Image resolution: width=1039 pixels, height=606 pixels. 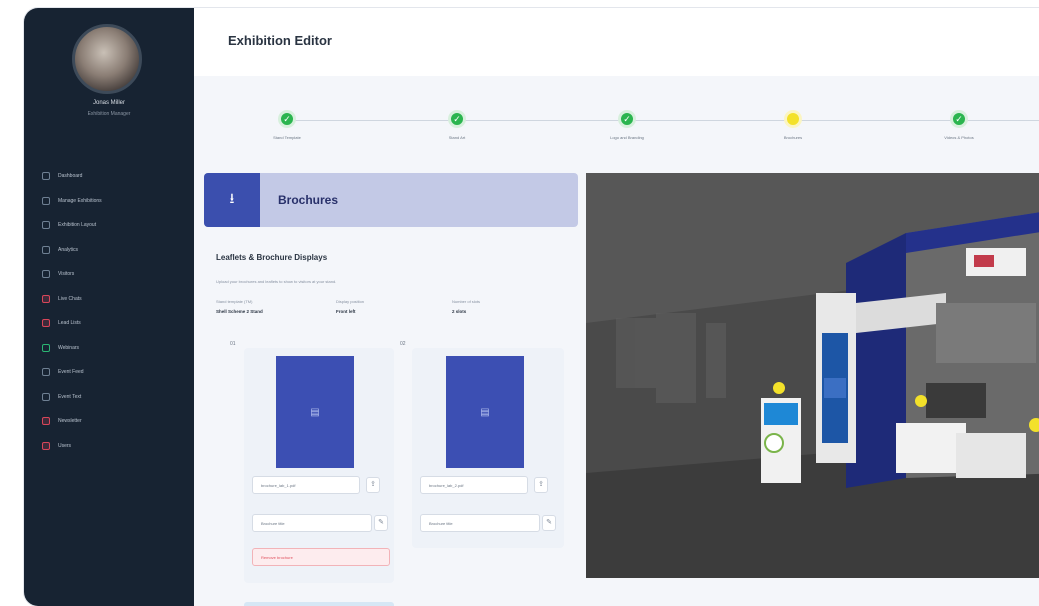 I want to click on sidebar-item-live-chats: Live Chats, so click(x=112, y=299).